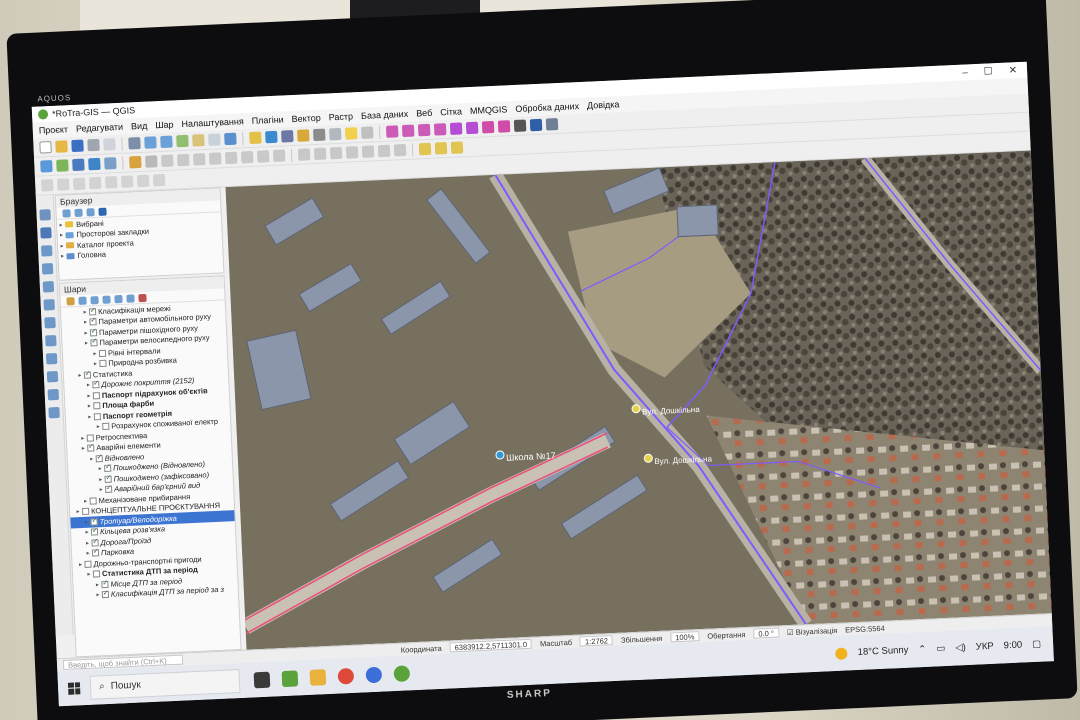 This screenshot has height=720, width=1080. I want to click on menu-raster: Растр, so click(340, 116).